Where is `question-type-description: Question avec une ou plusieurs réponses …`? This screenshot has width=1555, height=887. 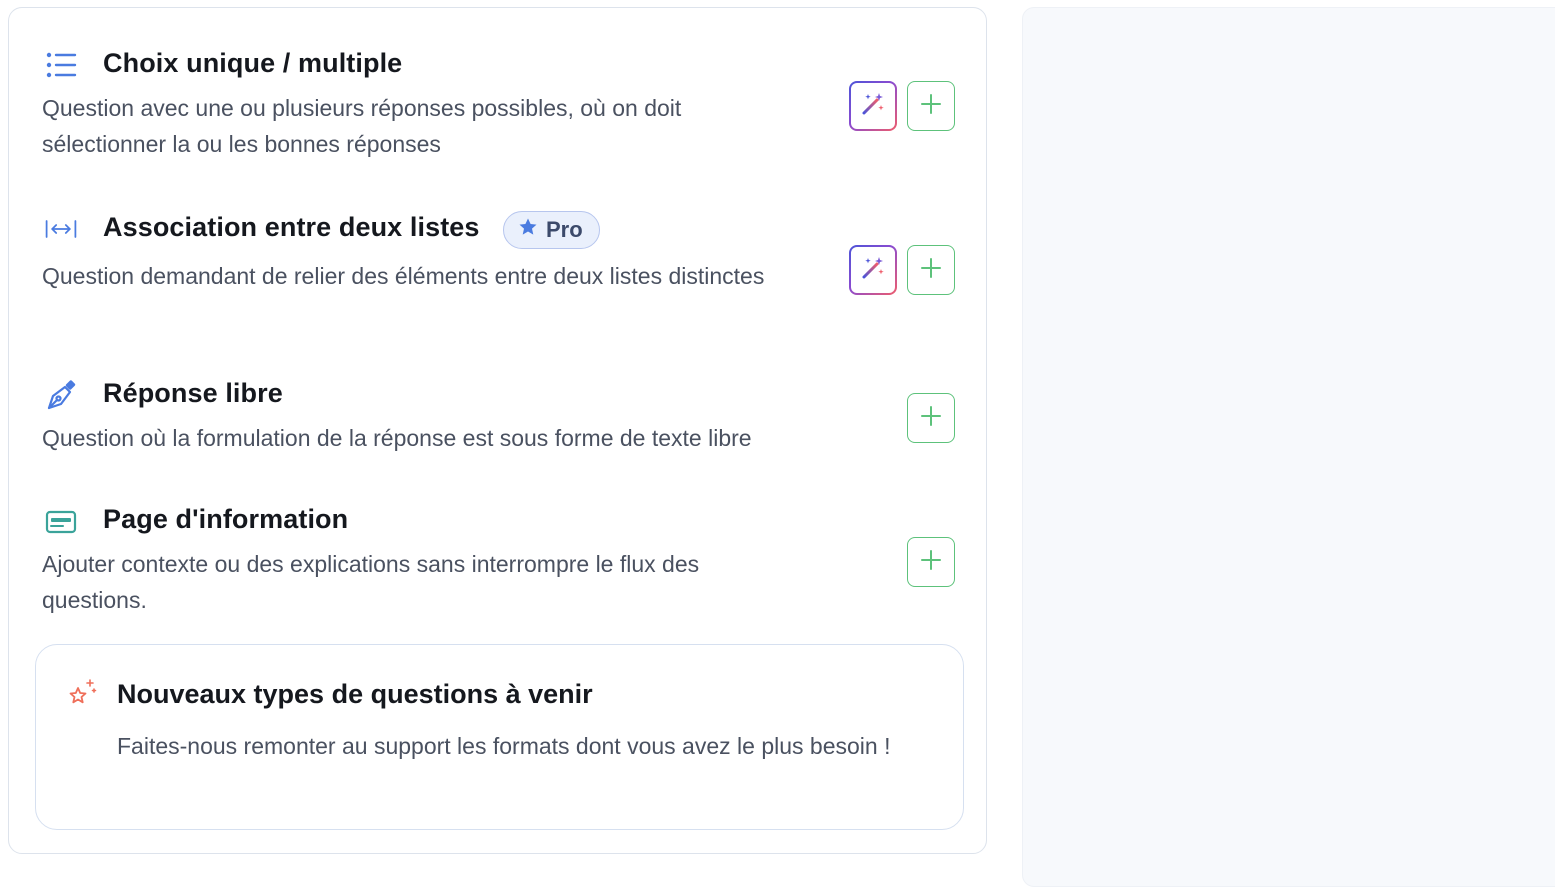 question-type-description: Question avec une ou plusieurs réponses … is located at coordinates (362, 126).